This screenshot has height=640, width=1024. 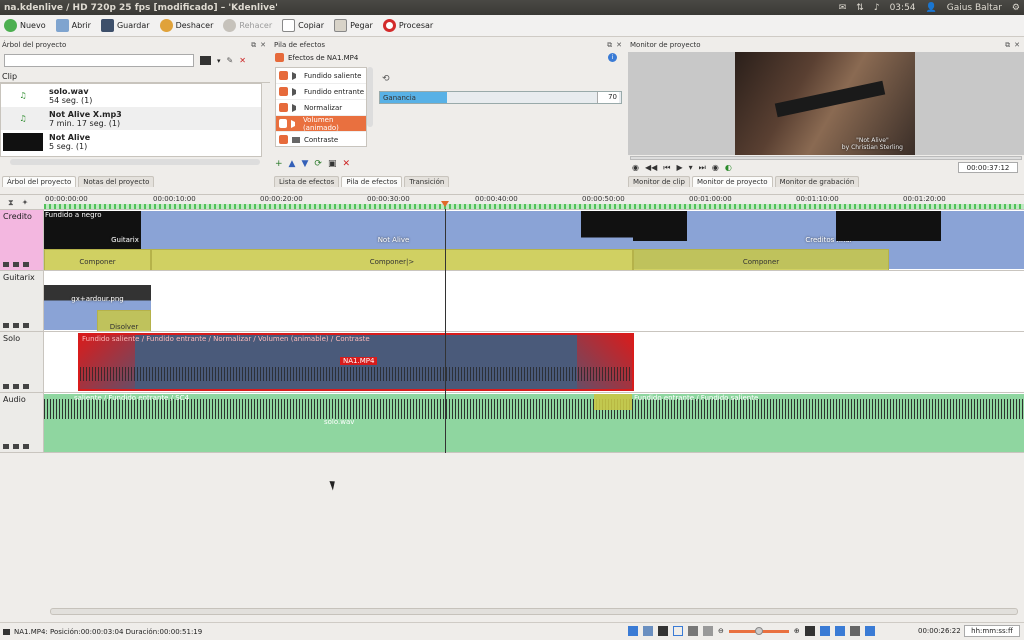 I want to click on snap-icon, so click(x=824, y=631).